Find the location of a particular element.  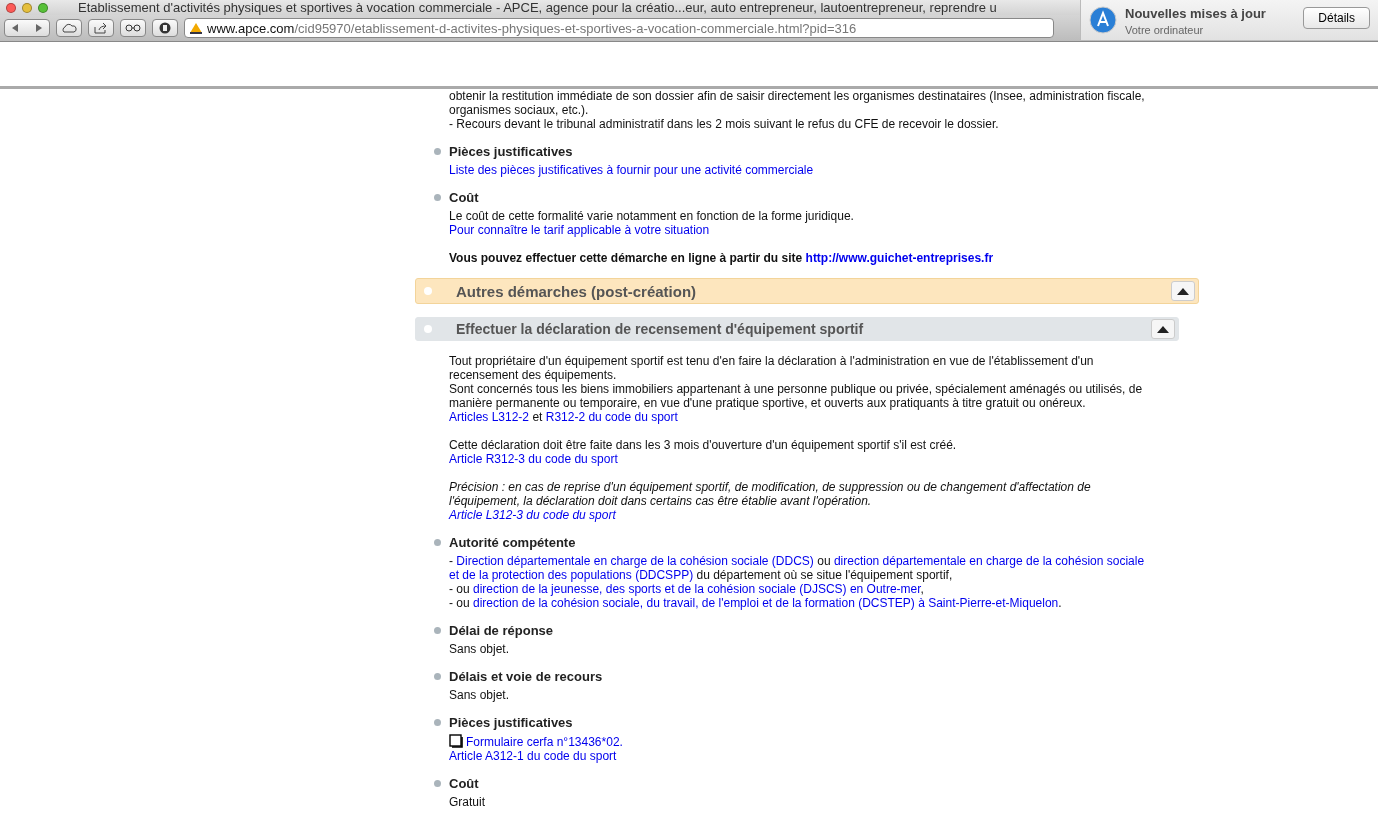

paragraph: Le coût de cette formalité varie notamment en fonction de la forme juridique. Pour connaître le tarif applicable à votre situation is located at coordinates (652, 223).